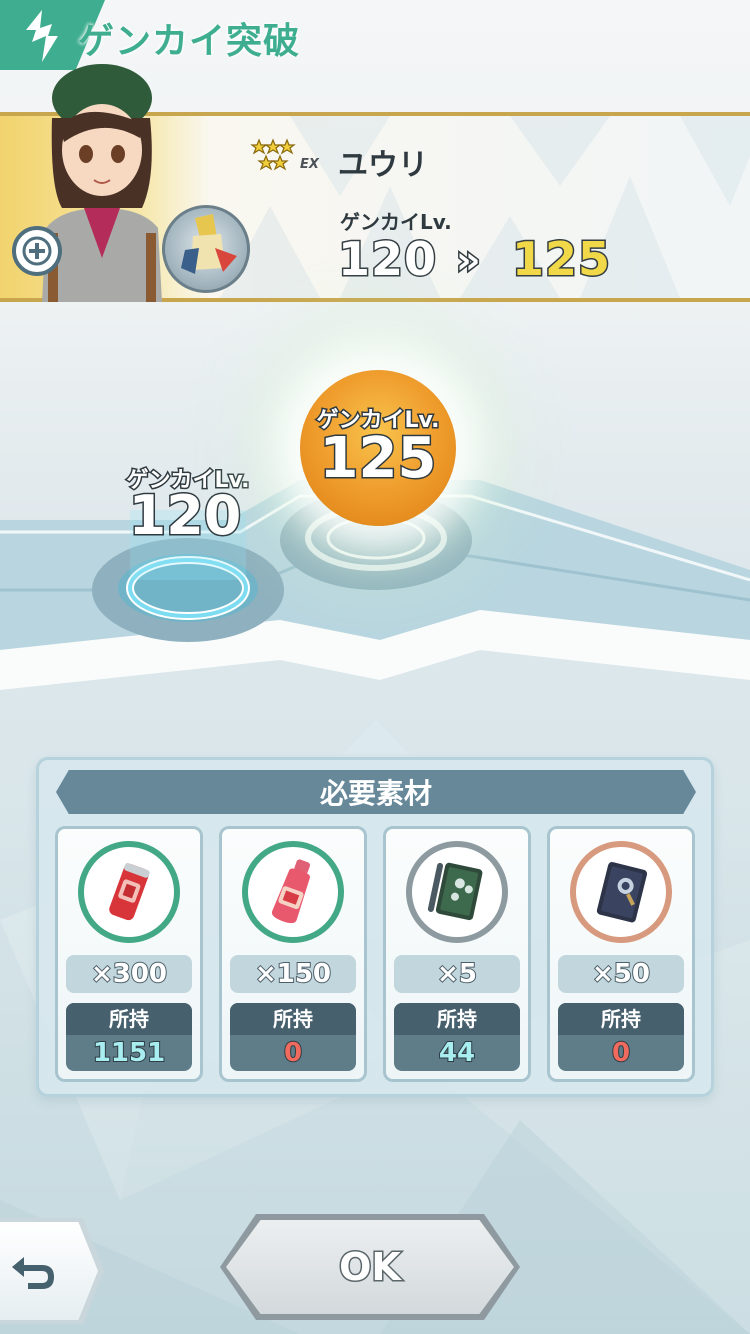 This screenshot has width=750, height=1334. I want to click on trainer-name: ユウリ, so click(383, 165).